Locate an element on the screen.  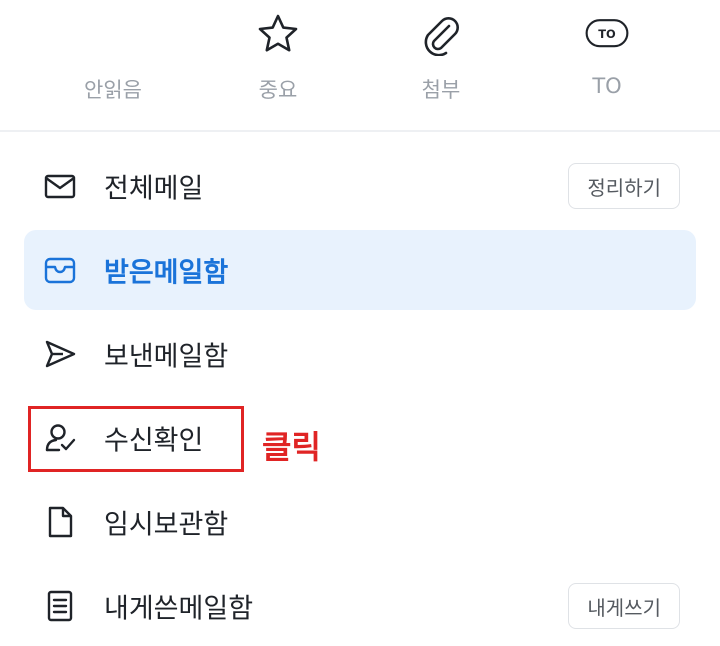
menu-item-to-me: 내게쓴메일함 내게쓰기 is located at coordinates (360, 606).